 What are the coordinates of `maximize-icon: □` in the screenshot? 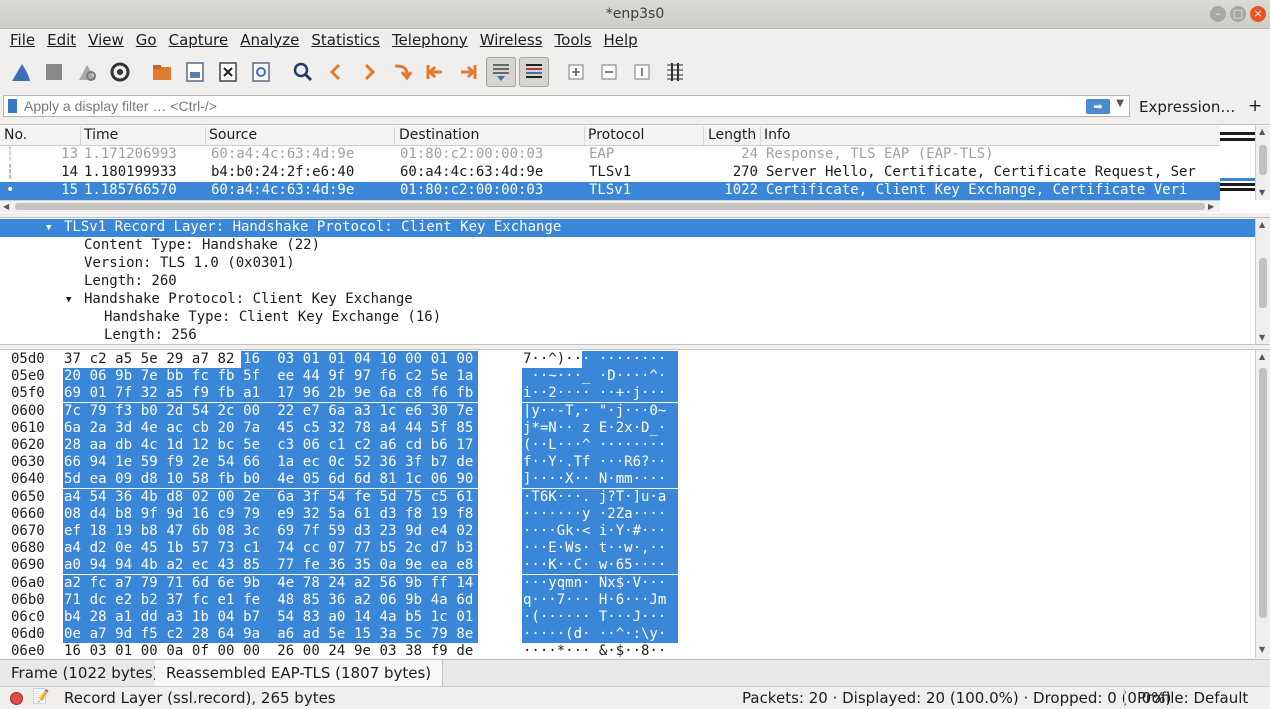 It's located at (1238, 14).